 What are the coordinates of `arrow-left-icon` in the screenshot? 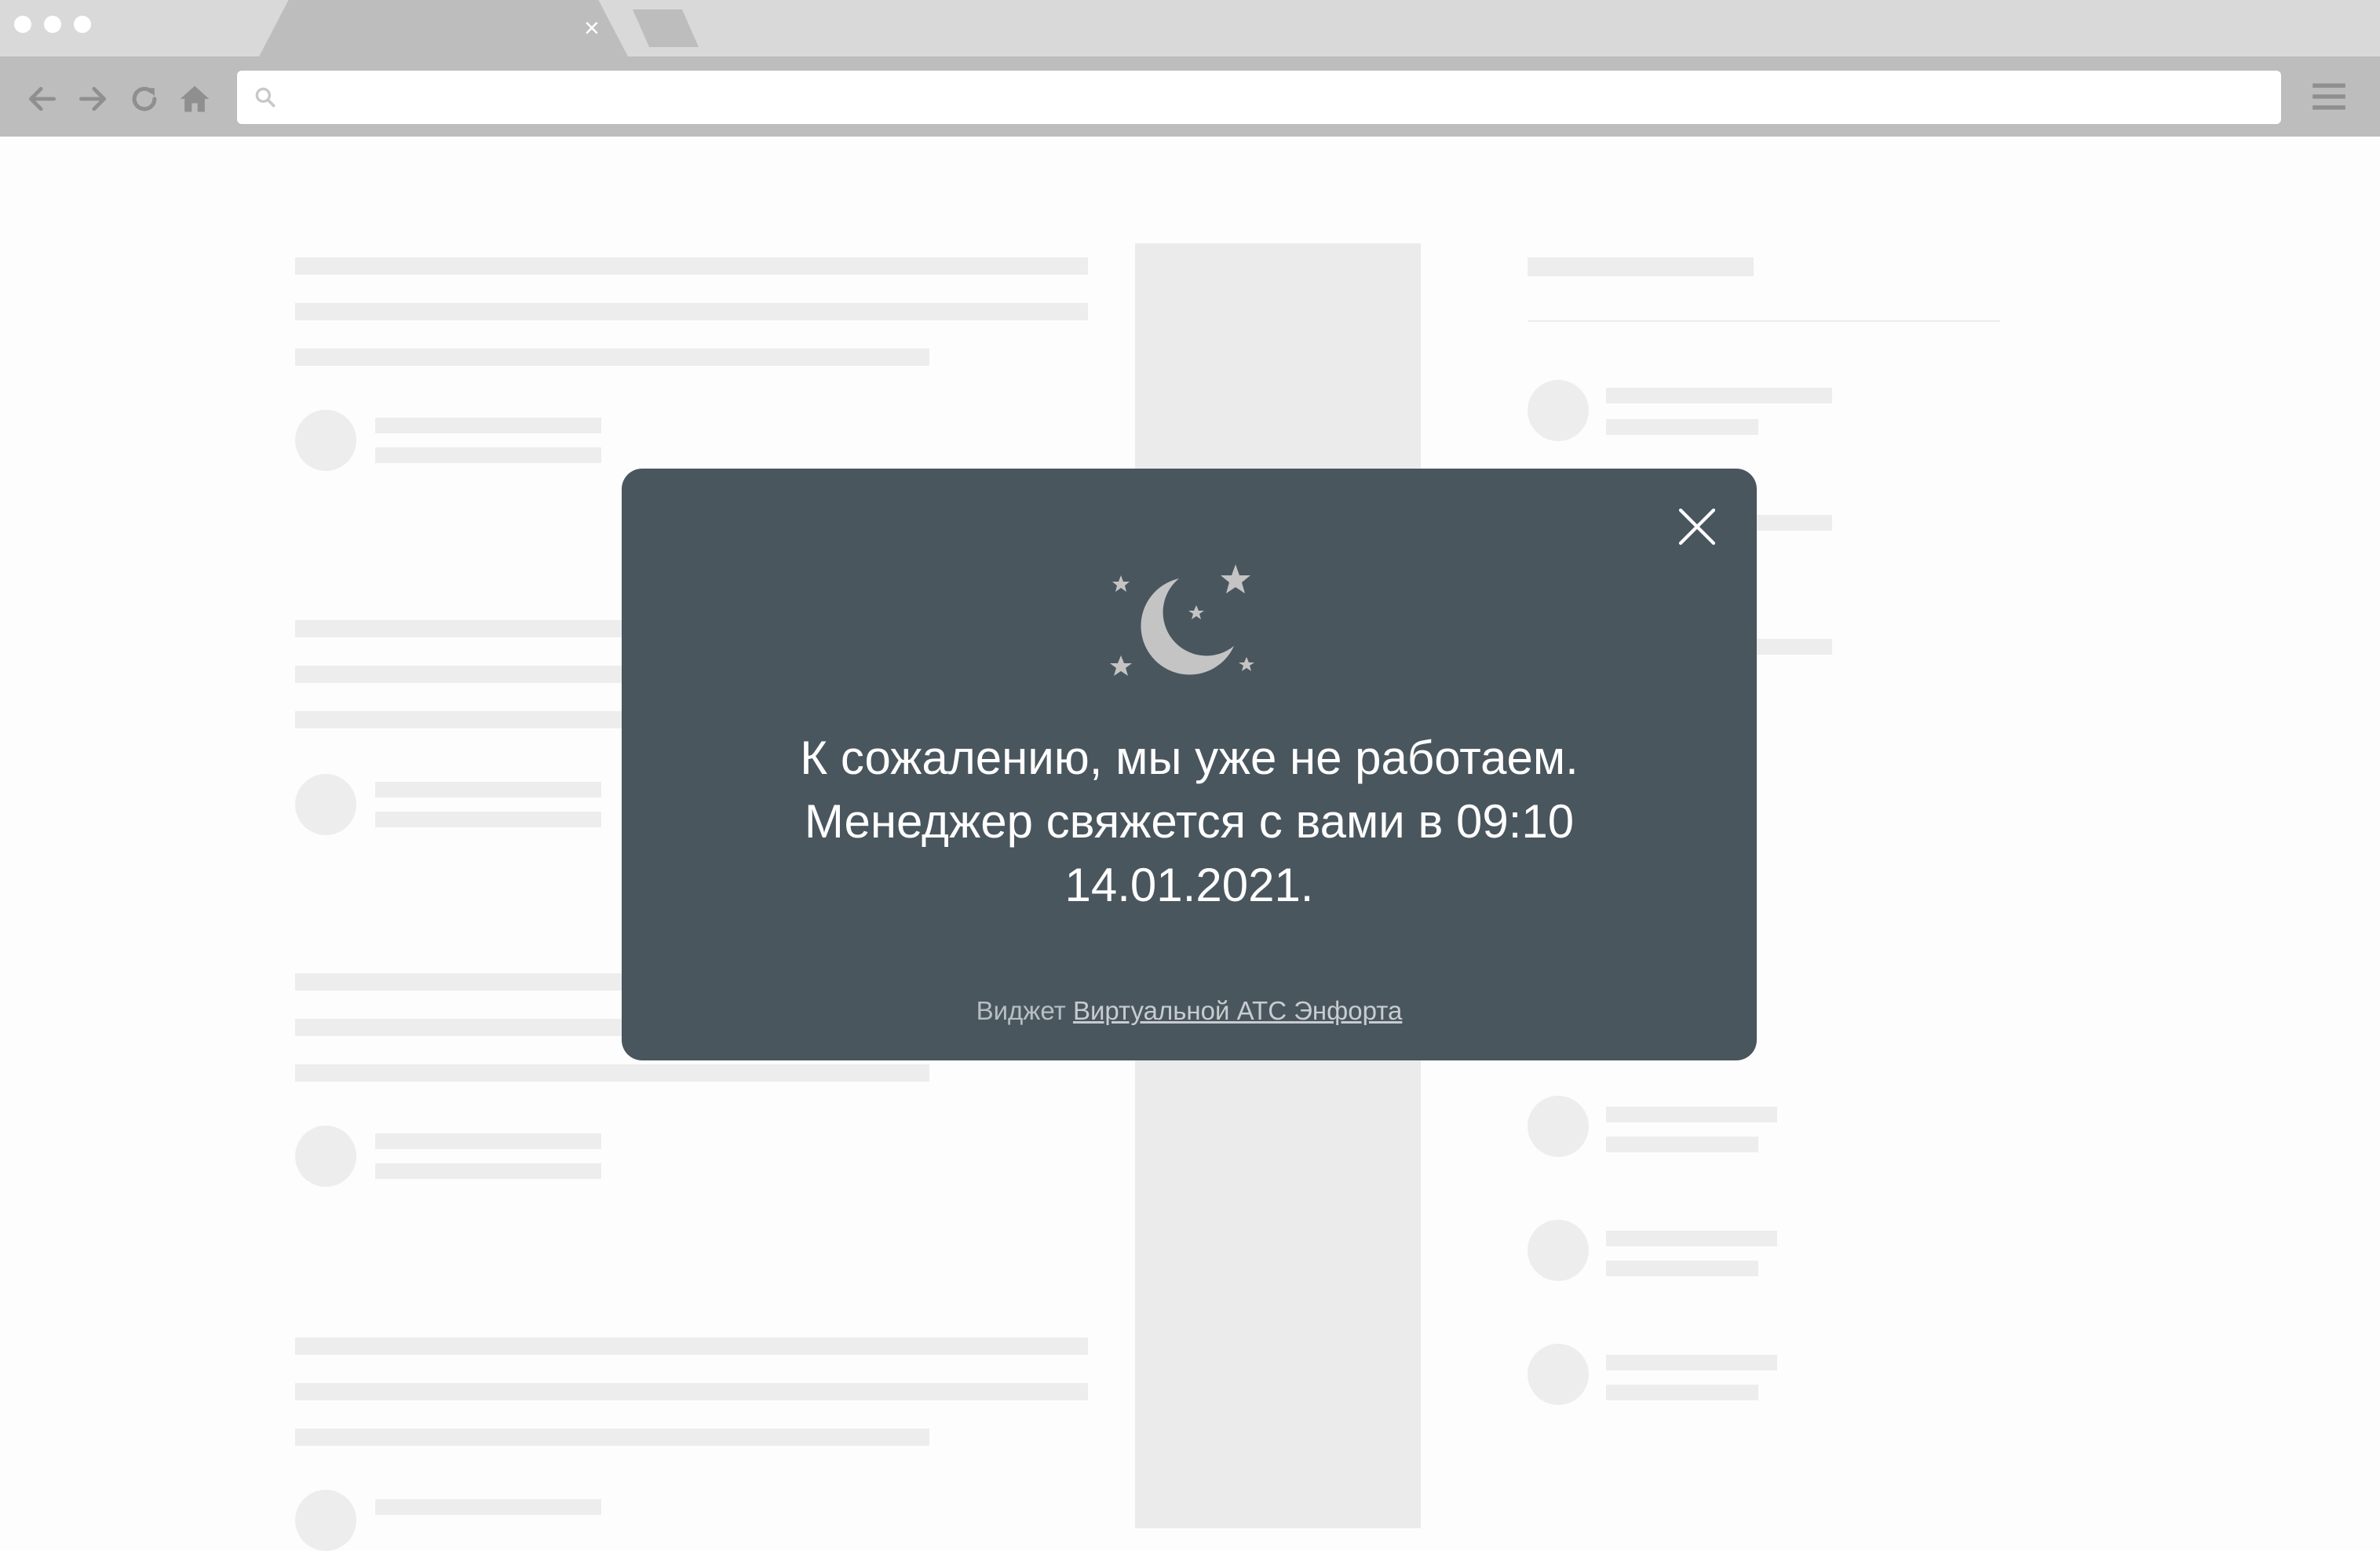 It's located at (42, 98).